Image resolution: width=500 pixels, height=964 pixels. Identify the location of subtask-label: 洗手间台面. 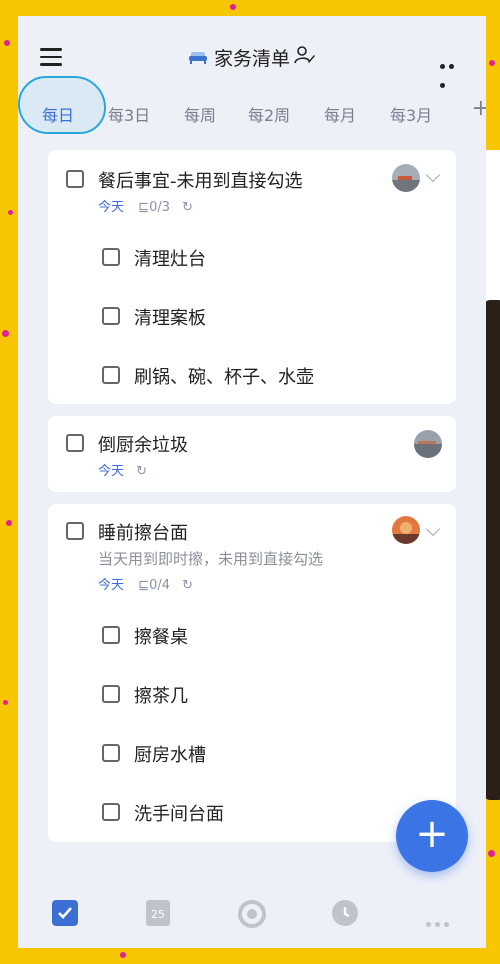
(179, 814).